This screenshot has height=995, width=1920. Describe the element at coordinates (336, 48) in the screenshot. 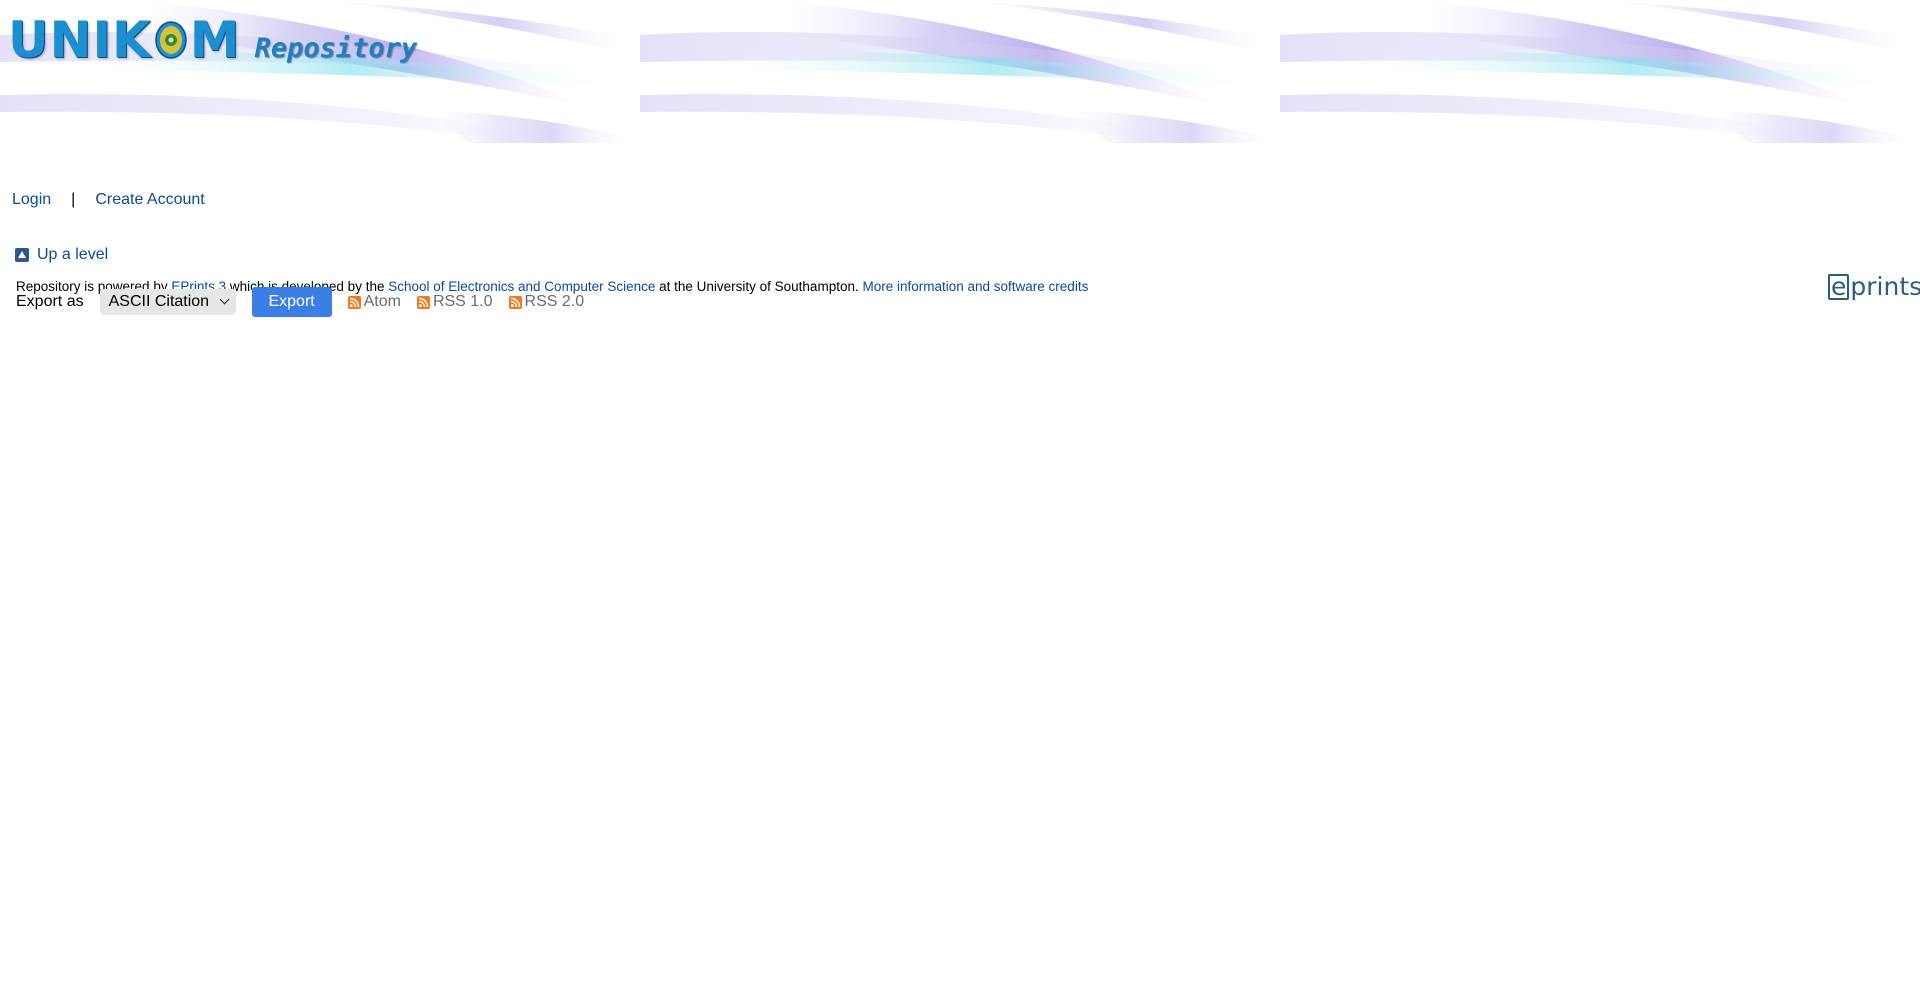

I see `site-logo-subtitle: Repository` at that location.